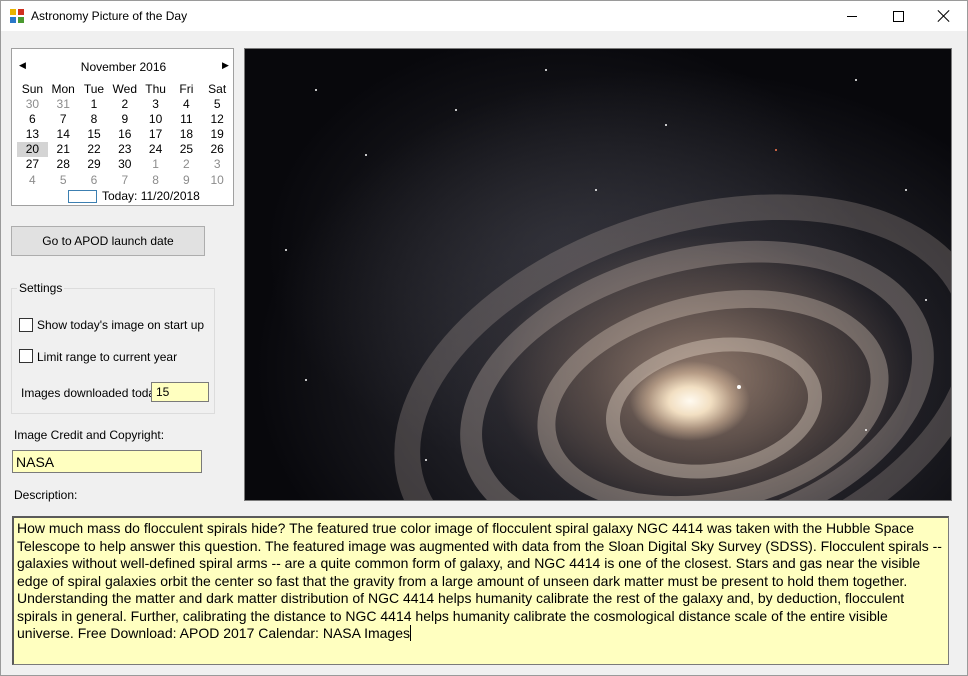 The width and height of the screenshot is (968, 676). What do you see at coordinates (107, 461) in the screenshot?
I see `credit-field: NASA` at bounding box center [107, 461].